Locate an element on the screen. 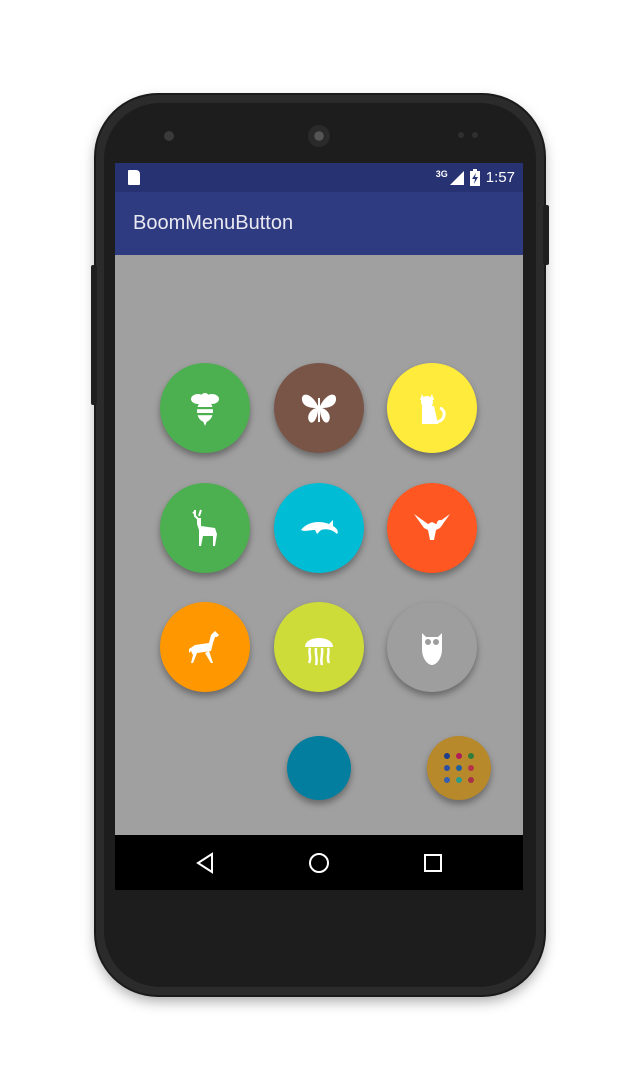 This screenshot has height=1080, width=639. eagle-icon is located at coordinates (432, 527).